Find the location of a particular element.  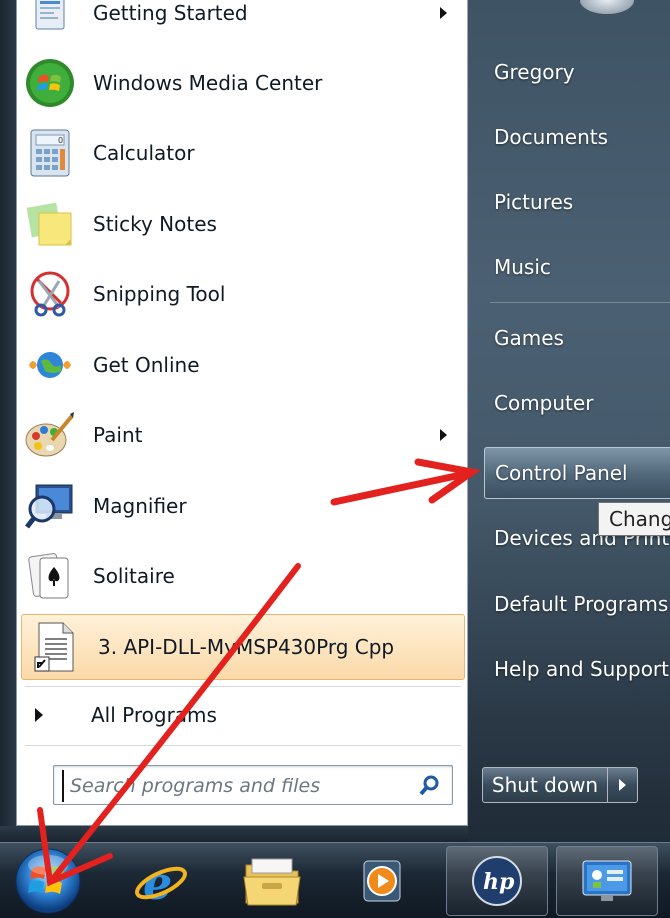

file-explorer-icon is located at coordinates (272, 882).